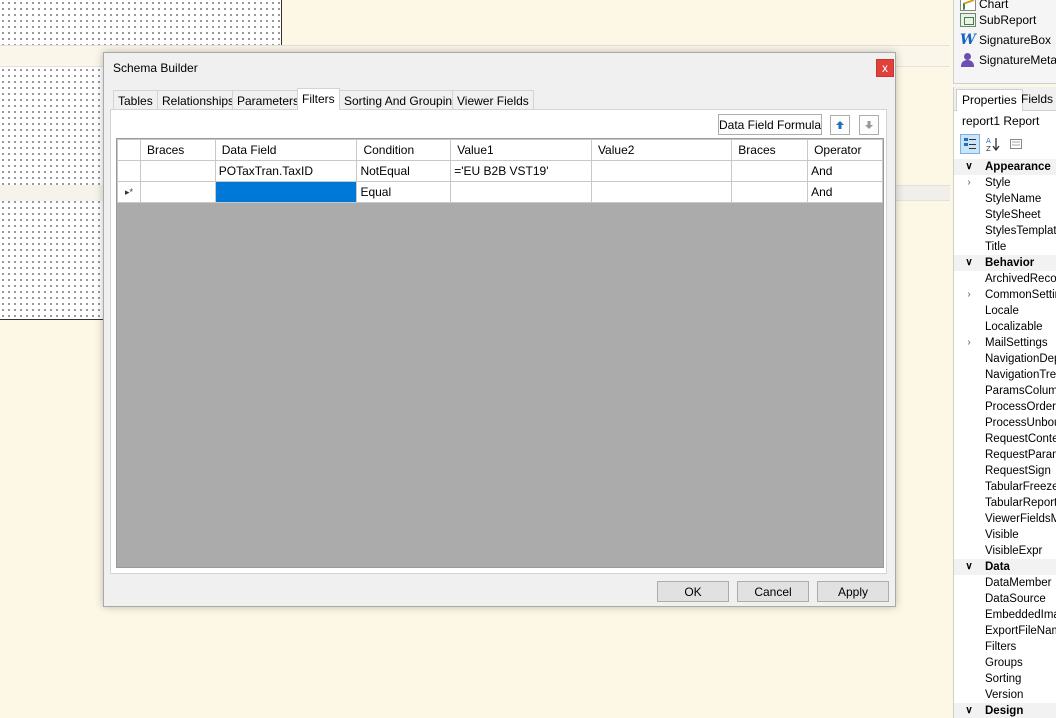 The image size is (1056, 718). What do you see at coordinates (286, 150) in the screenshot?
I see `column-header-data-field: Data Field` at bounding box center [286, 150].